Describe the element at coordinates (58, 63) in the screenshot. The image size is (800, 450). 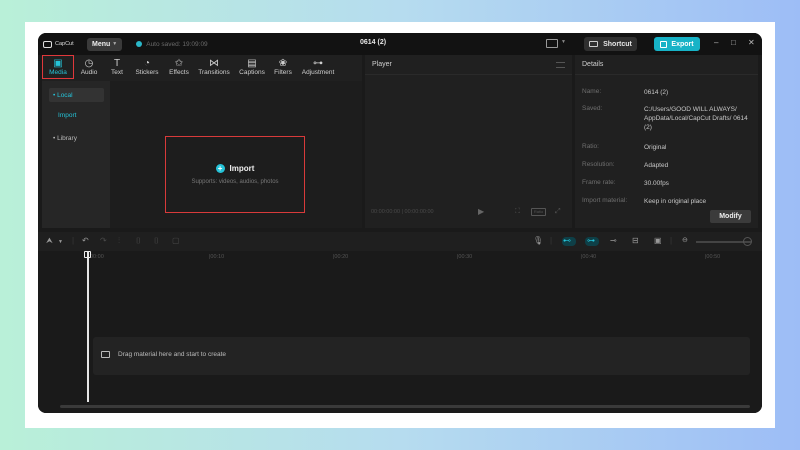
I see `media-icon: ▣` at that location.